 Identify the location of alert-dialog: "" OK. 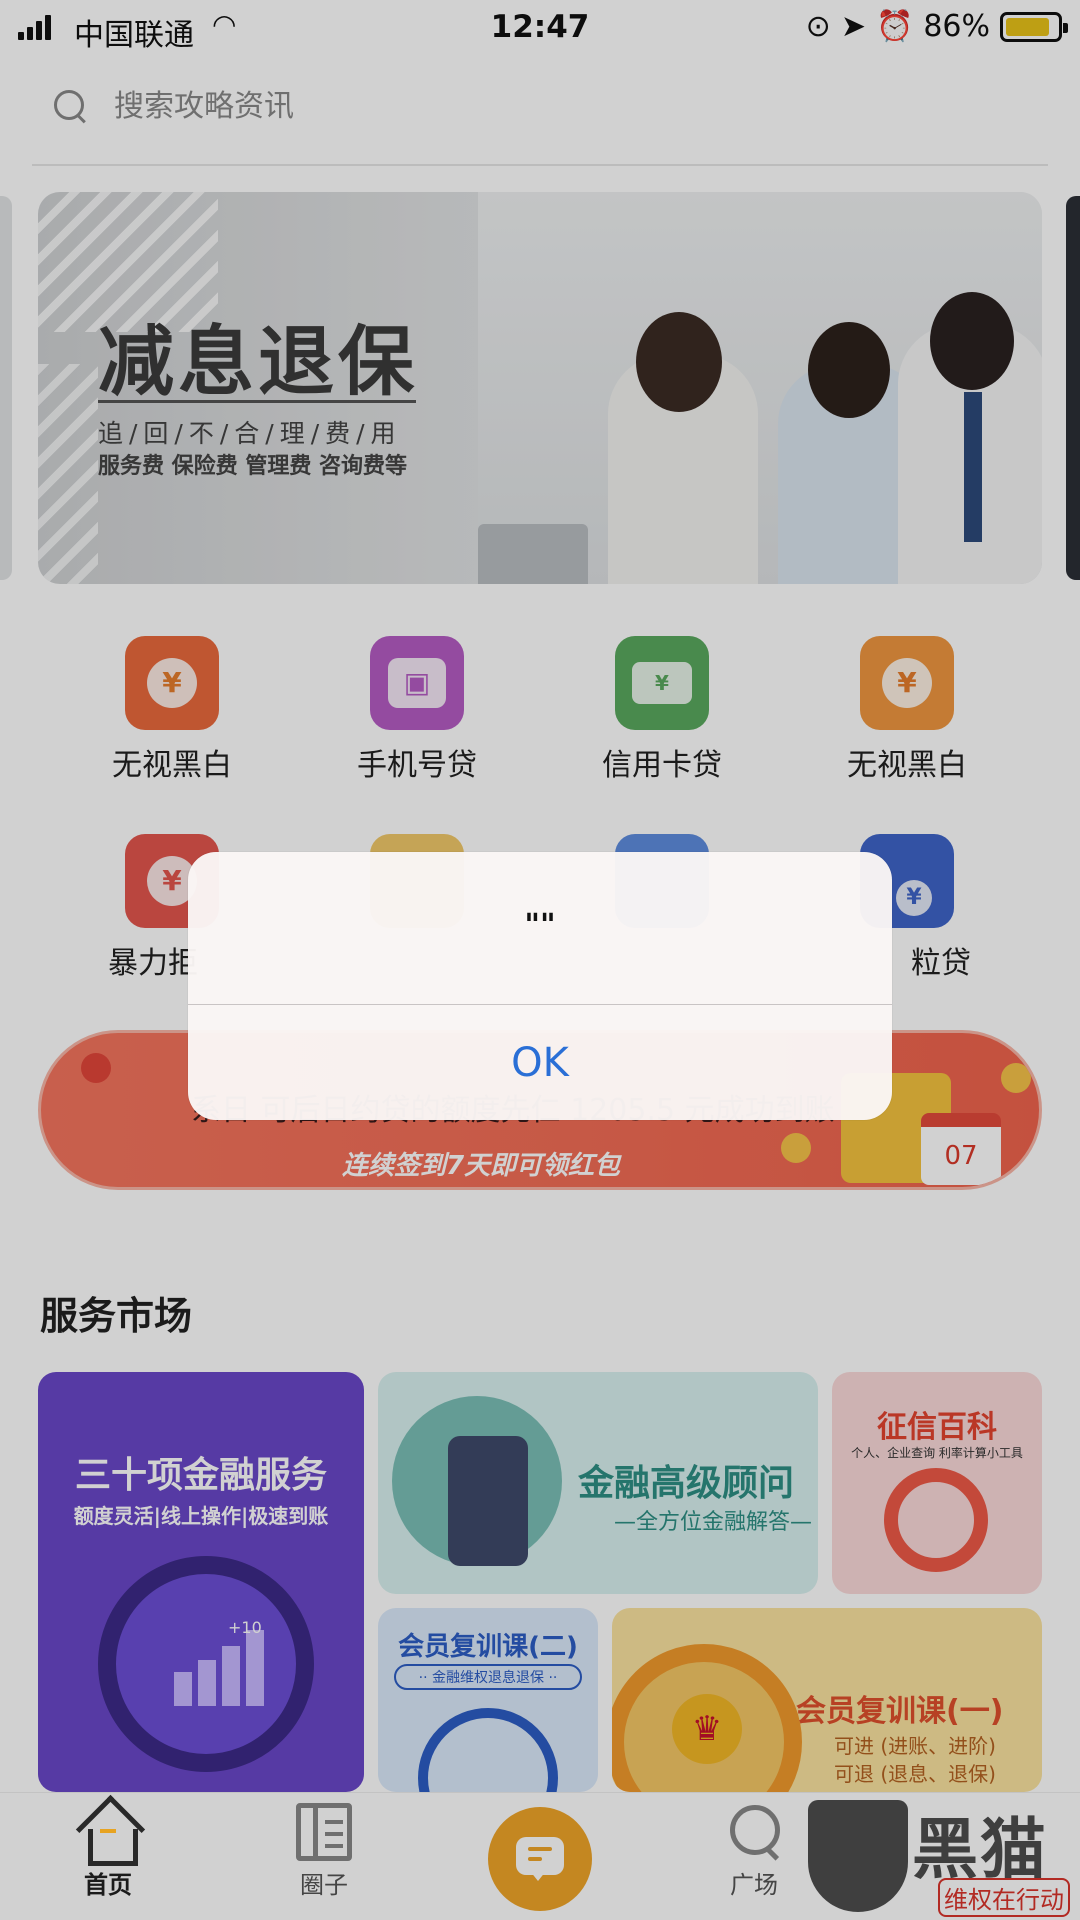
(540, 986).